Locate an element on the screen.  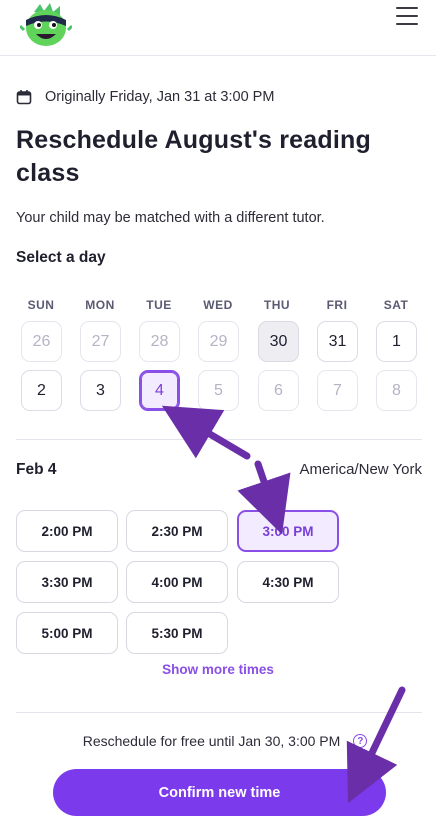
day-cell-selected: 4 is located at coordinates (159, 390).